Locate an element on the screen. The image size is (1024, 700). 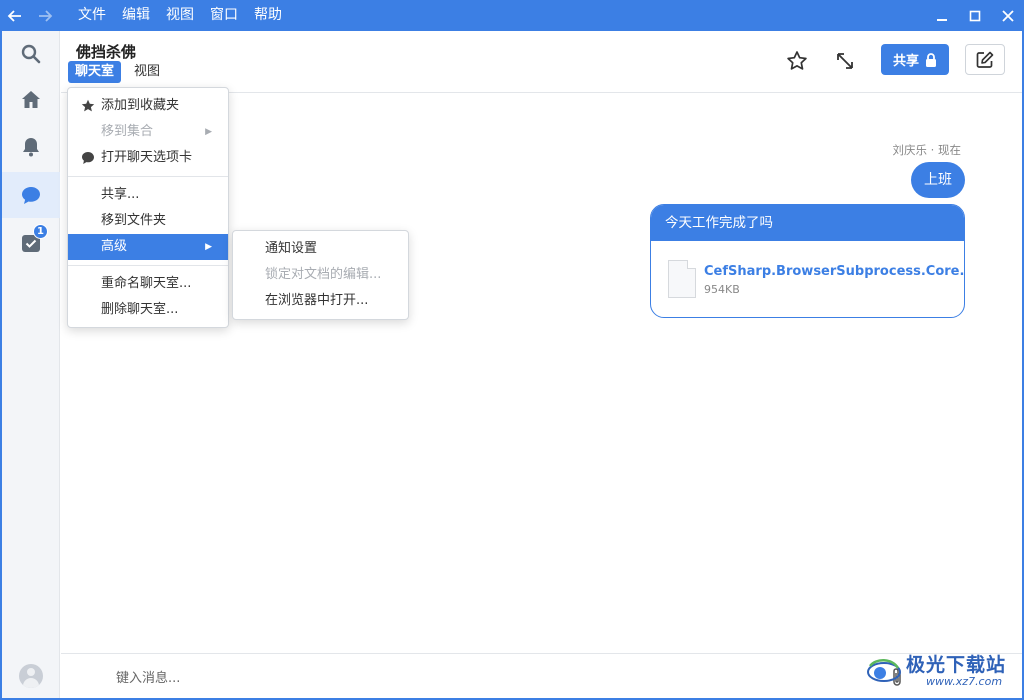
menu-item-advanced: 高级 ▶ is located at coordinates (148, 247).